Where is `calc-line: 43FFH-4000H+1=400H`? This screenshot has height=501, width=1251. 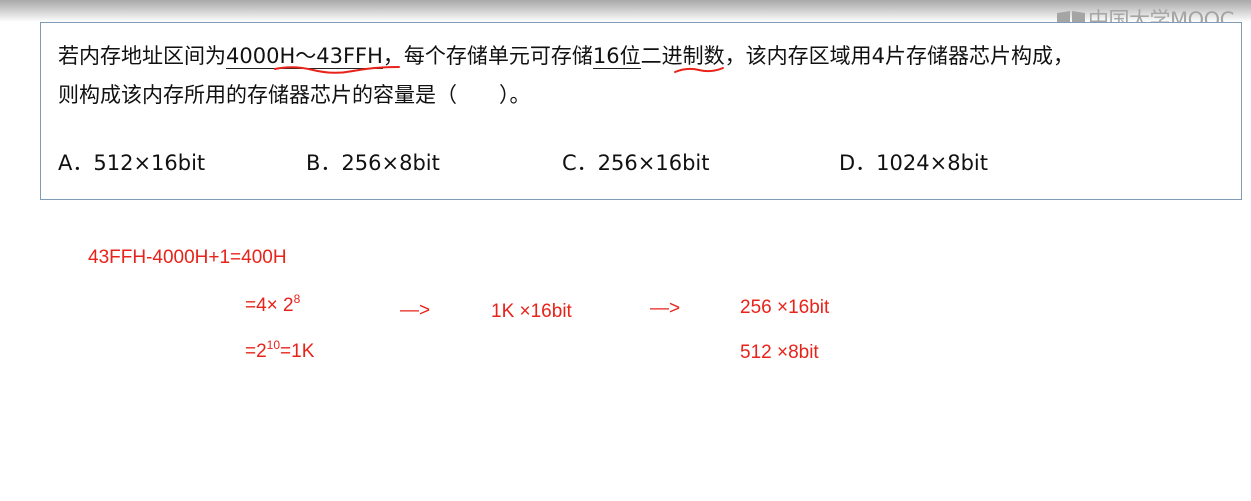
calc-line: 43FFH-4000H+1=400H is located at coordinates (187, 257).